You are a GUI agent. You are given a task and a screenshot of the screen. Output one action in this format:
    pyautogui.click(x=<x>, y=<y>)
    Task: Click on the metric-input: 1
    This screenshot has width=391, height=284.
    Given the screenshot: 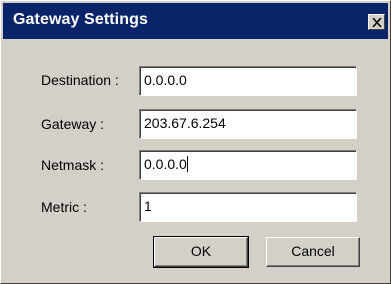 What is the action you would take?
    pyautogui.click(x=248, y=207)
    